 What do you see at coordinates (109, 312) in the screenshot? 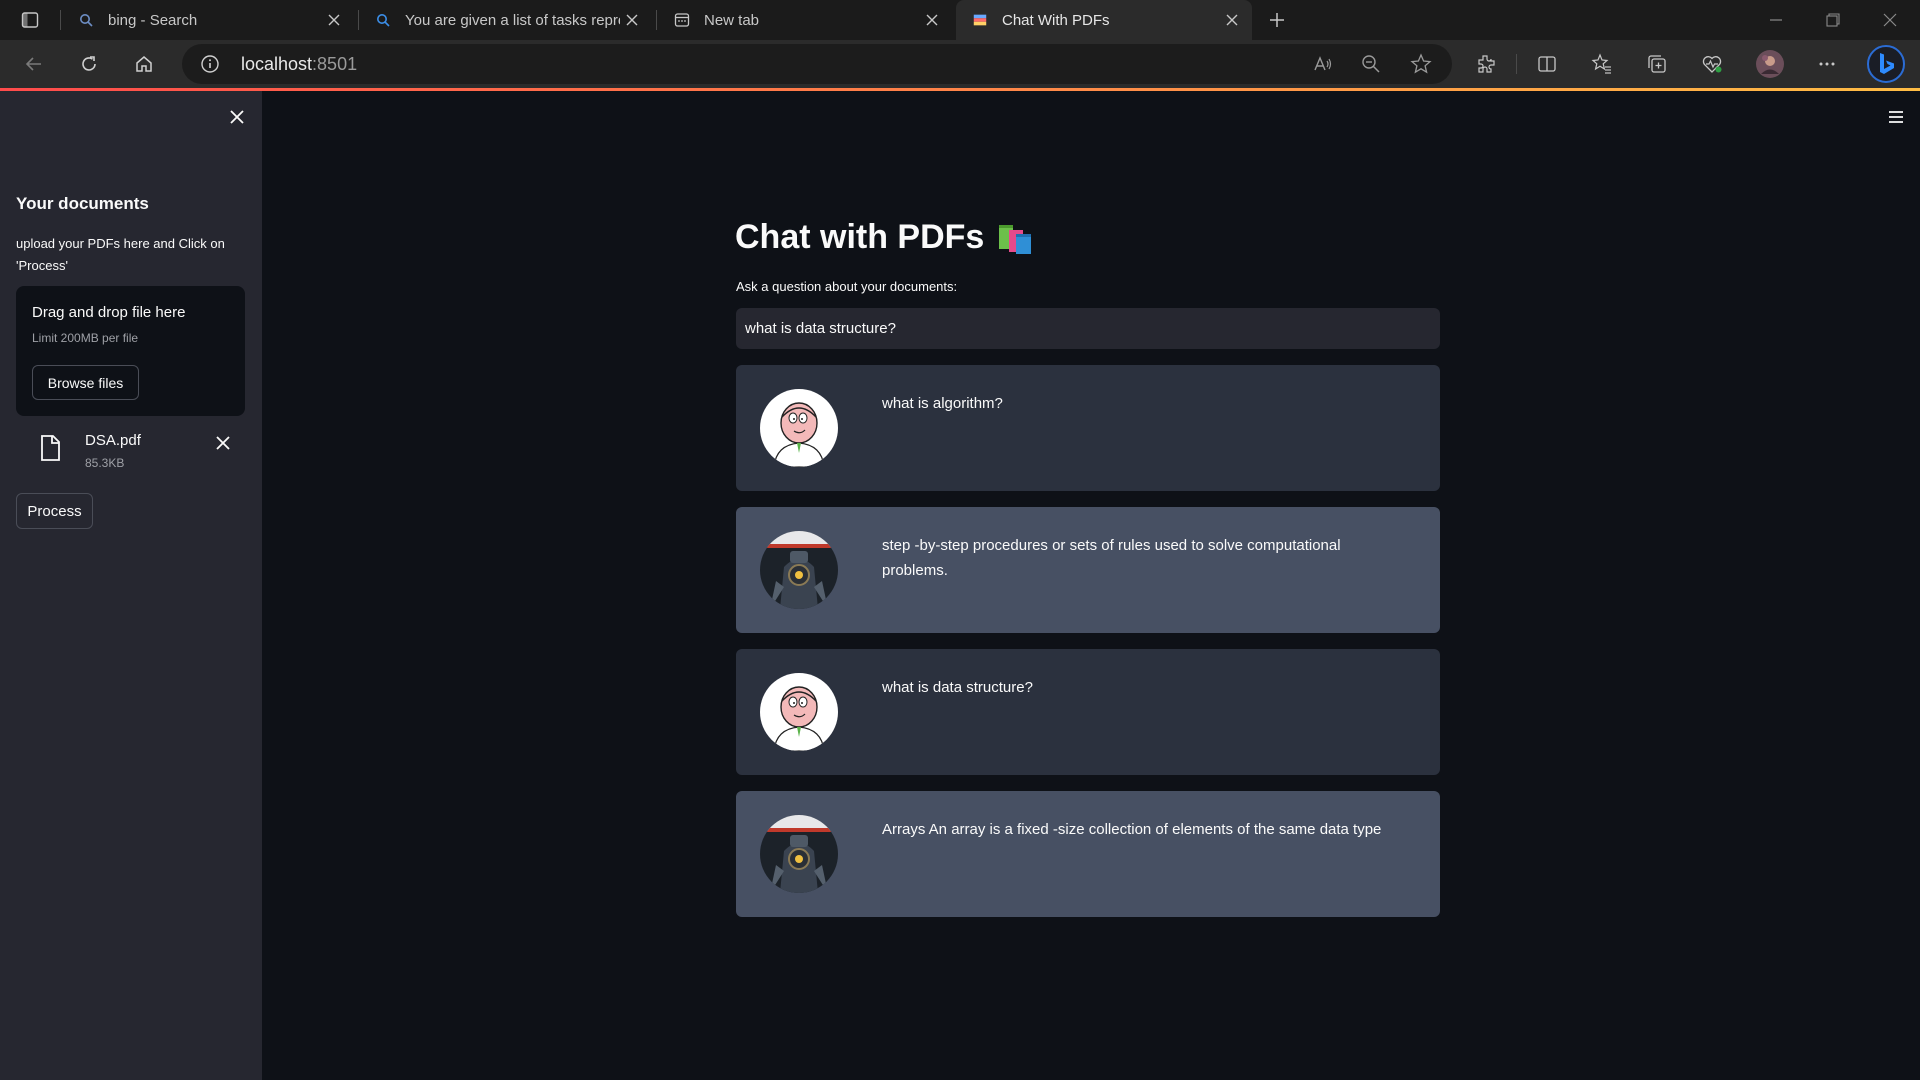
I see `dropzone-title: Drag and drop file here` at bounding box center [109, 312].